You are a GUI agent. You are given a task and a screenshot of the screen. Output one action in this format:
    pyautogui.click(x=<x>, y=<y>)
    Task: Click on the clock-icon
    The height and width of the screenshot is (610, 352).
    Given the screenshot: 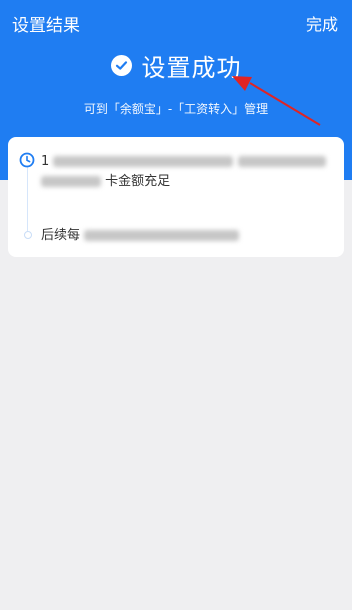 What is the action you would take?
    pyautogui.click(x=27, y=162)
    